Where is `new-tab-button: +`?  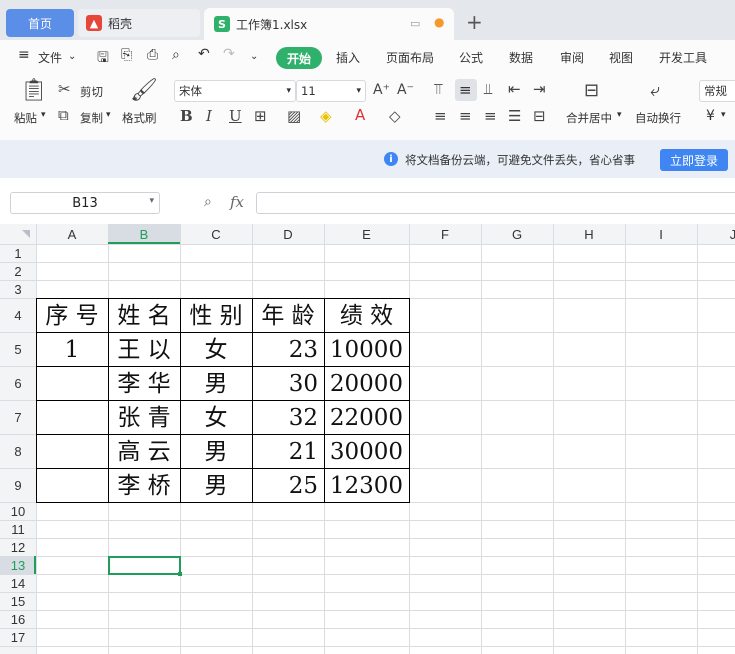
new-tab-button: + is located at coordinates (474, 22).